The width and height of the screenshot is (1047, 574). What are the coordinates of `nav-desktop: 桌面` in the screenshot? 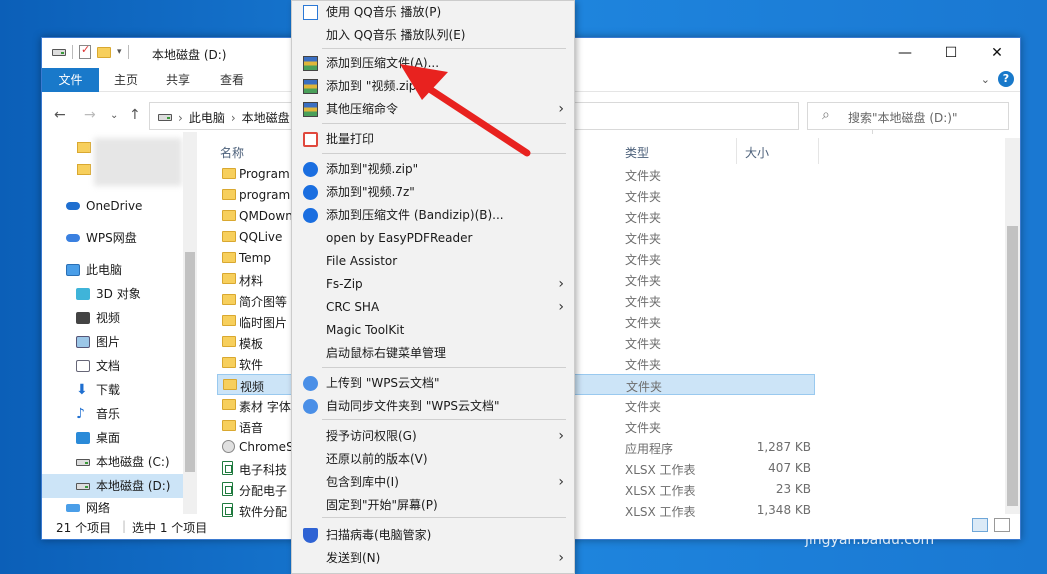 It's located at (98, 438).